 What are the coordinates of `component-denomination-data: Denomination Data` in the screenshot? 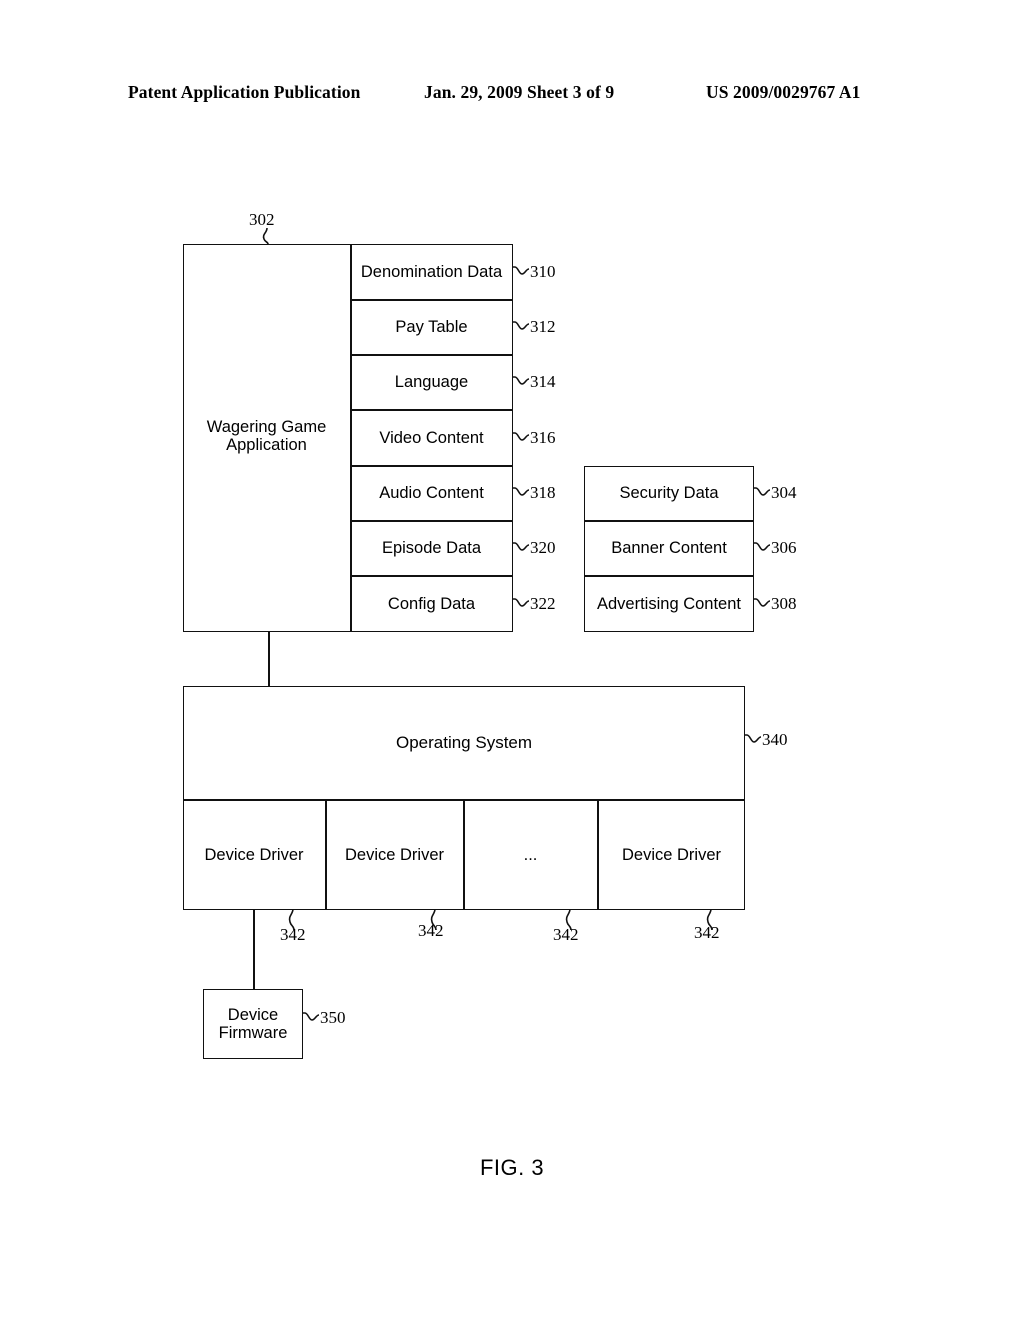 It's located at (431, 271).